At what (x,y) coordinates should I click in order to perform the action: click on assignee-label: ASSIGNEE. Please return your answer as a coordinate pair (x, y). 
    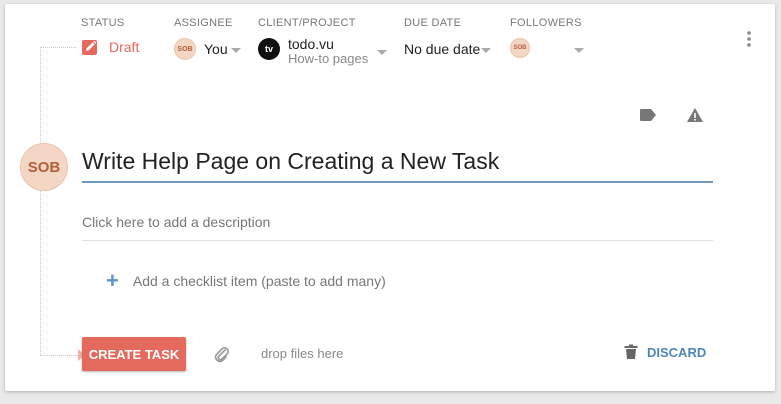
    Looking at the image, I should click on (203, 23).